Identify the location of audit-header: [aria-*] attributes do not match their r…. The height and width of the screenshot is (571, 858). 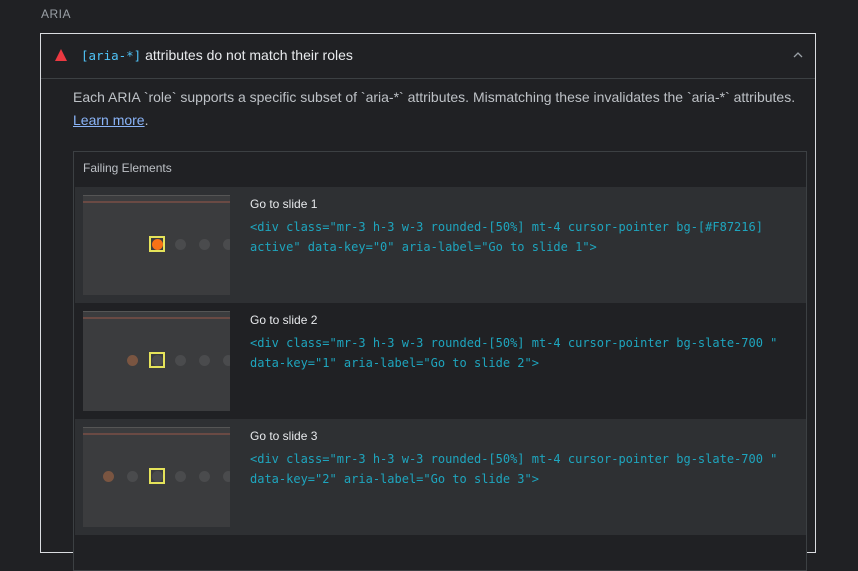
(428, 56).